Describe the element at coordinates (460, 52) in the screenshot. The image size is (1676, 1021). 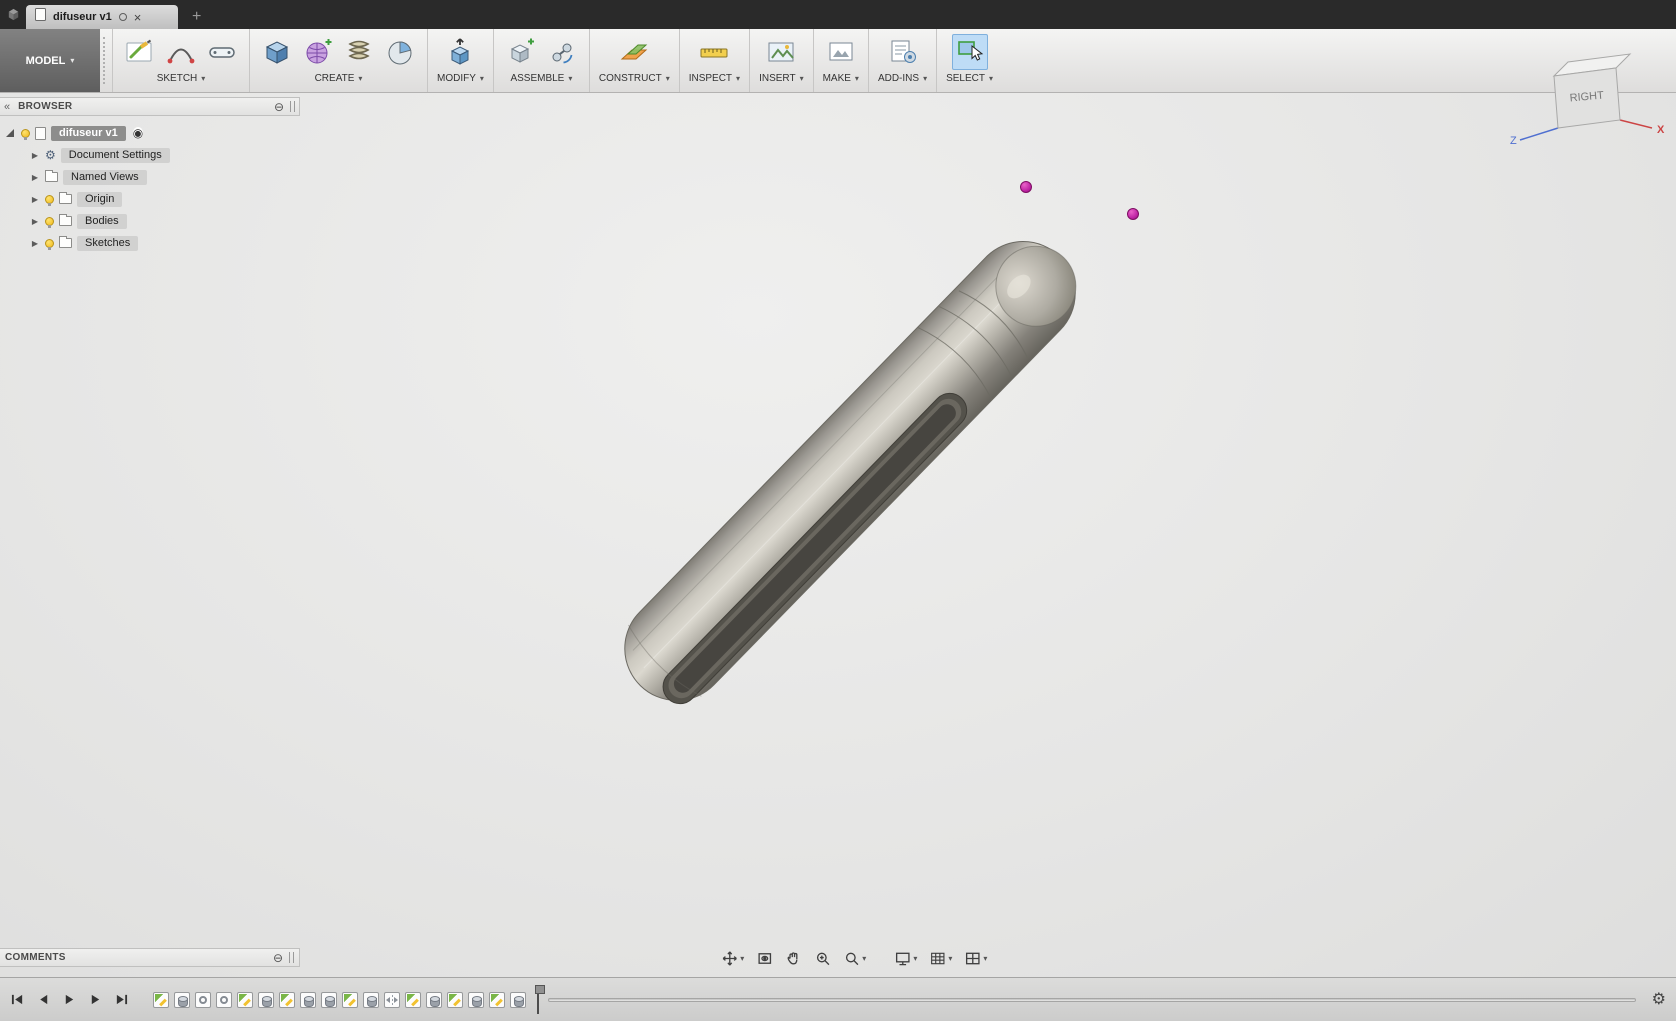
I see `press-pull-button` at that location.